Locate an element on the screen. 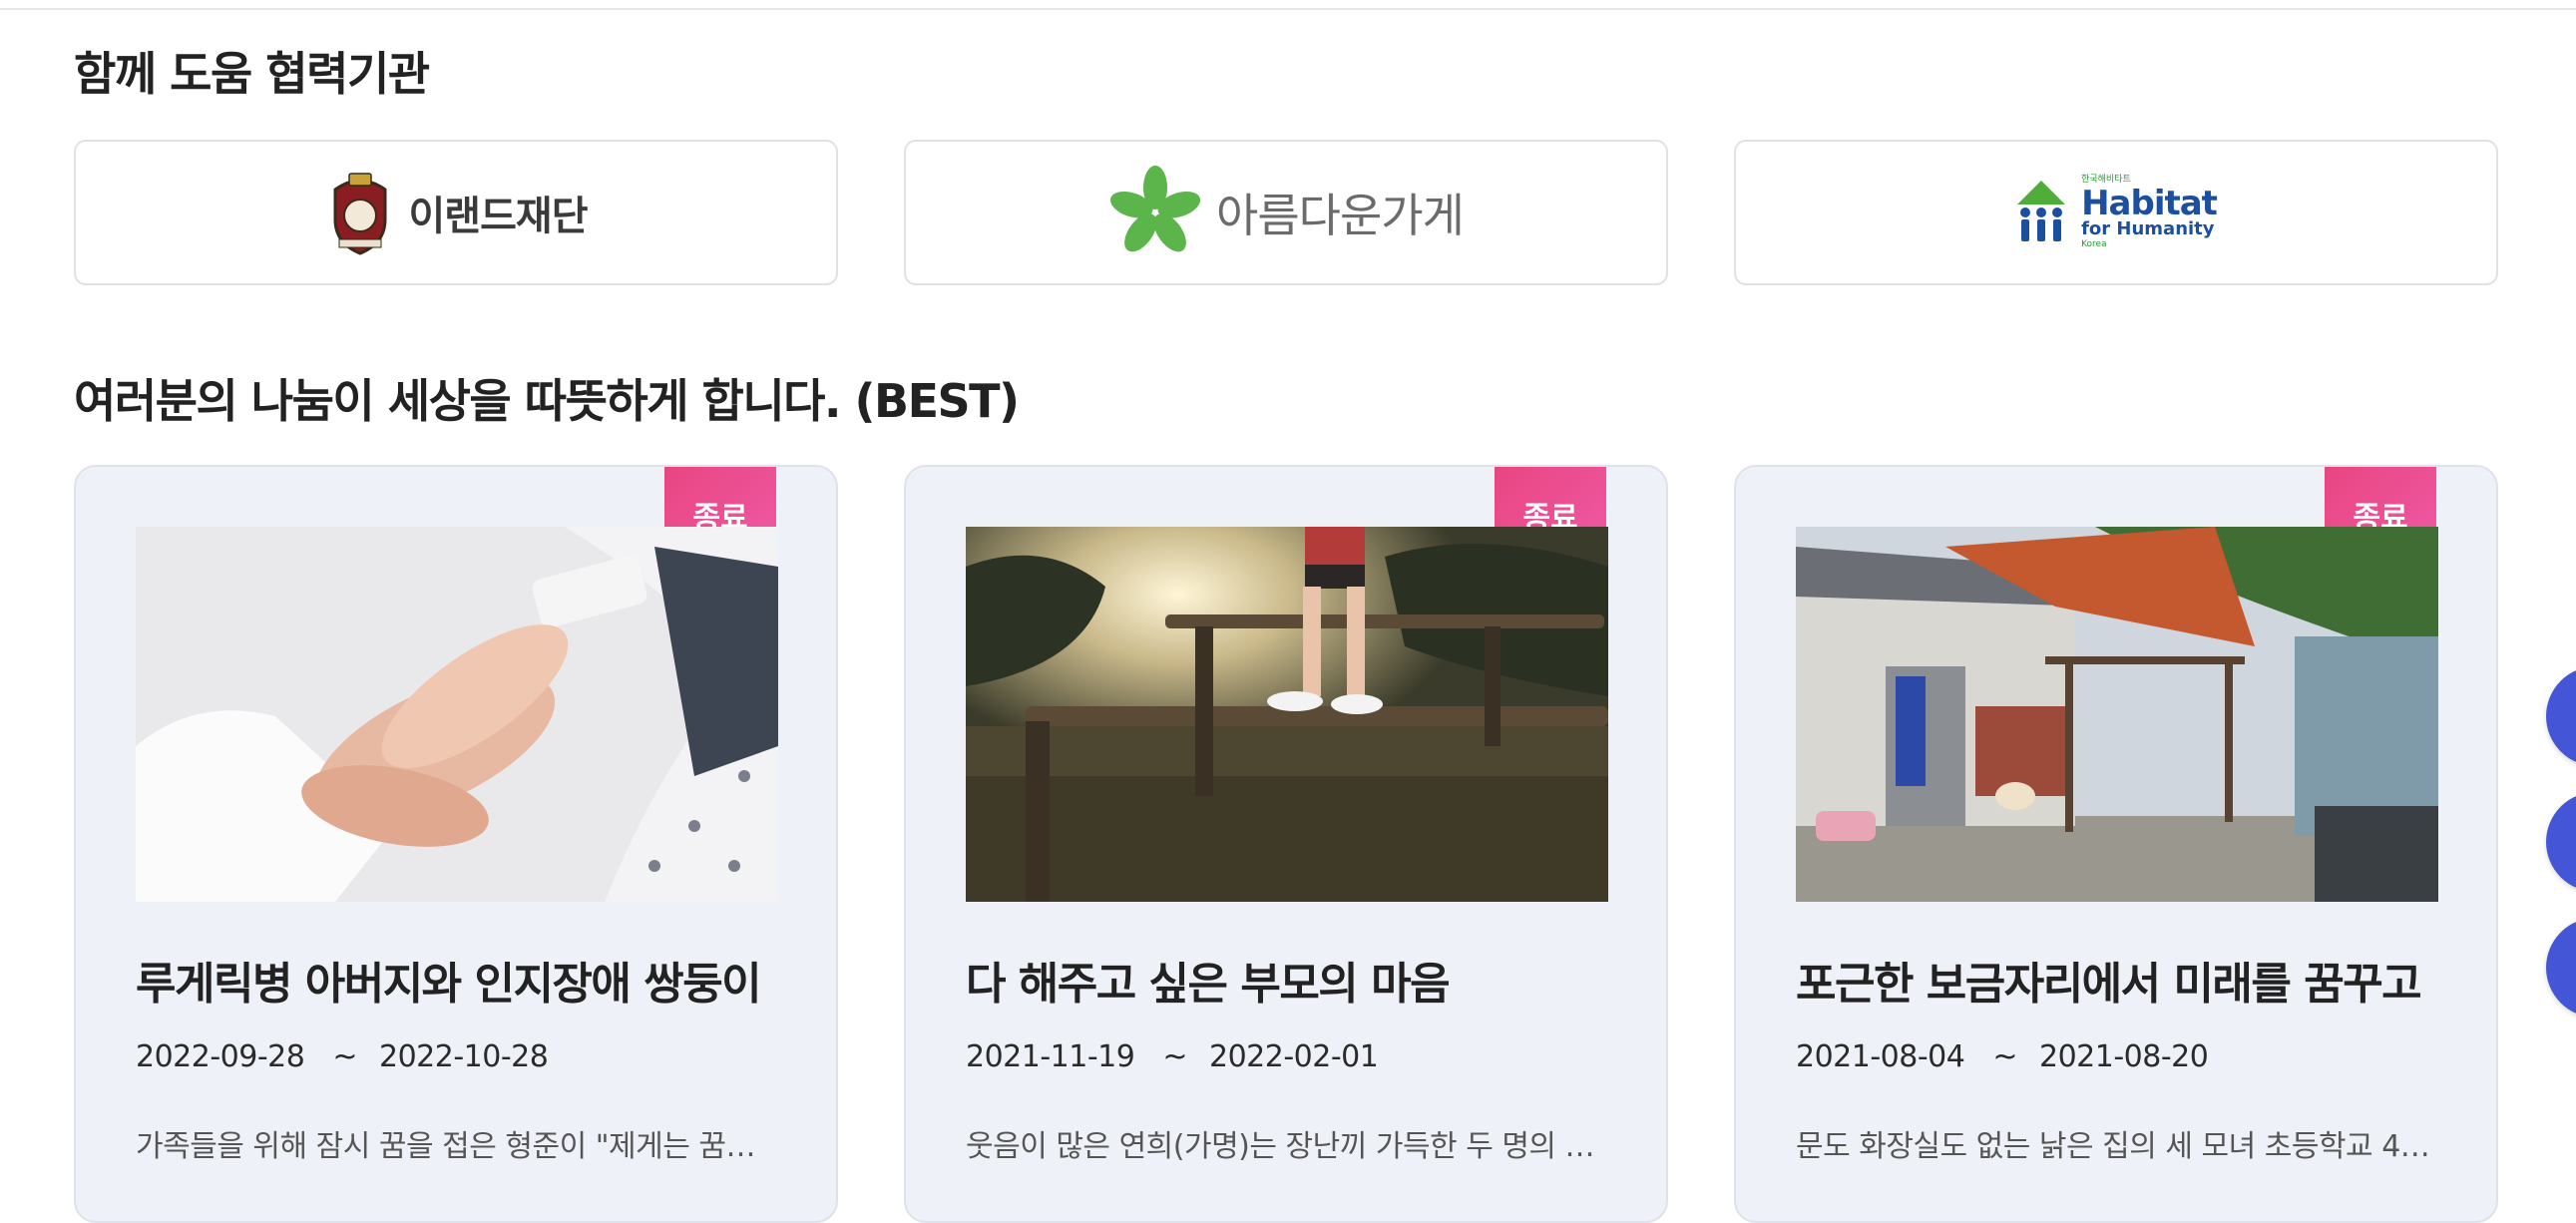 This screenshot has height=1223, width=2576. campaign-title: 다 해주고 싶은 부모의 마음 is located at coordinates (1208, 984).